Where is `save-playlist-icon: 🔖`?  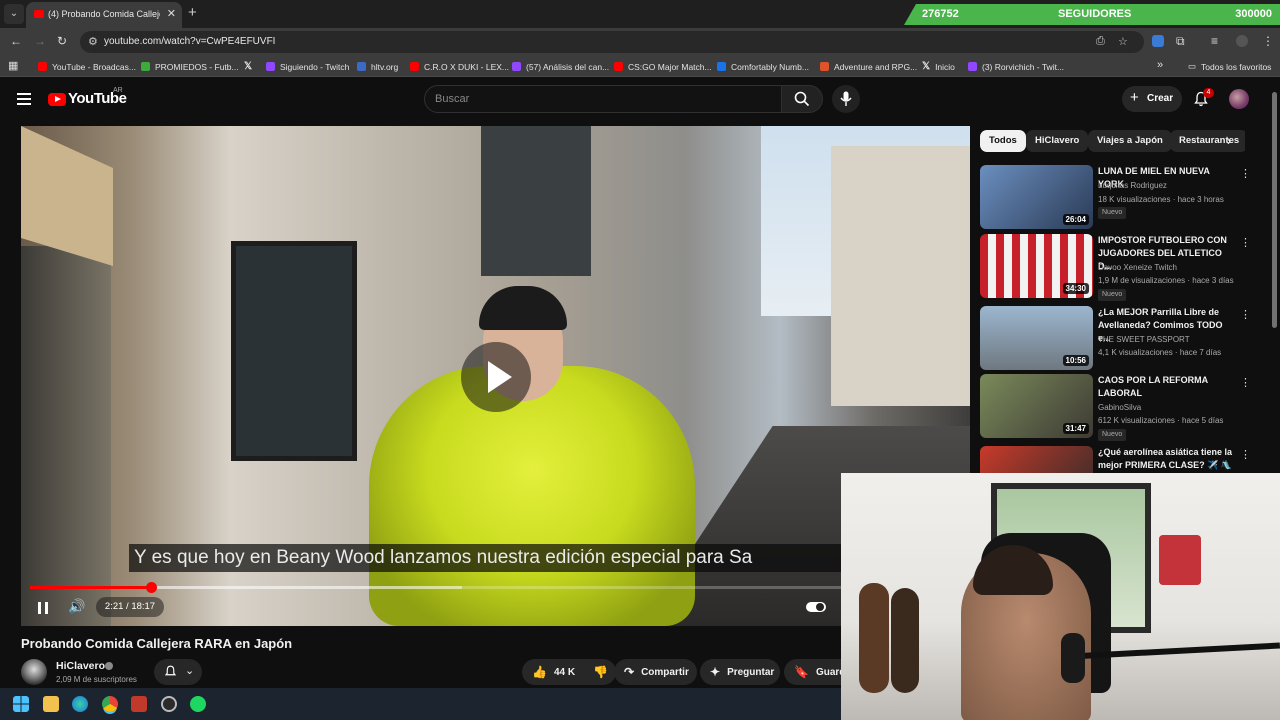
save-playlist-icon: 🔖 is located at coordinates (801, 672).